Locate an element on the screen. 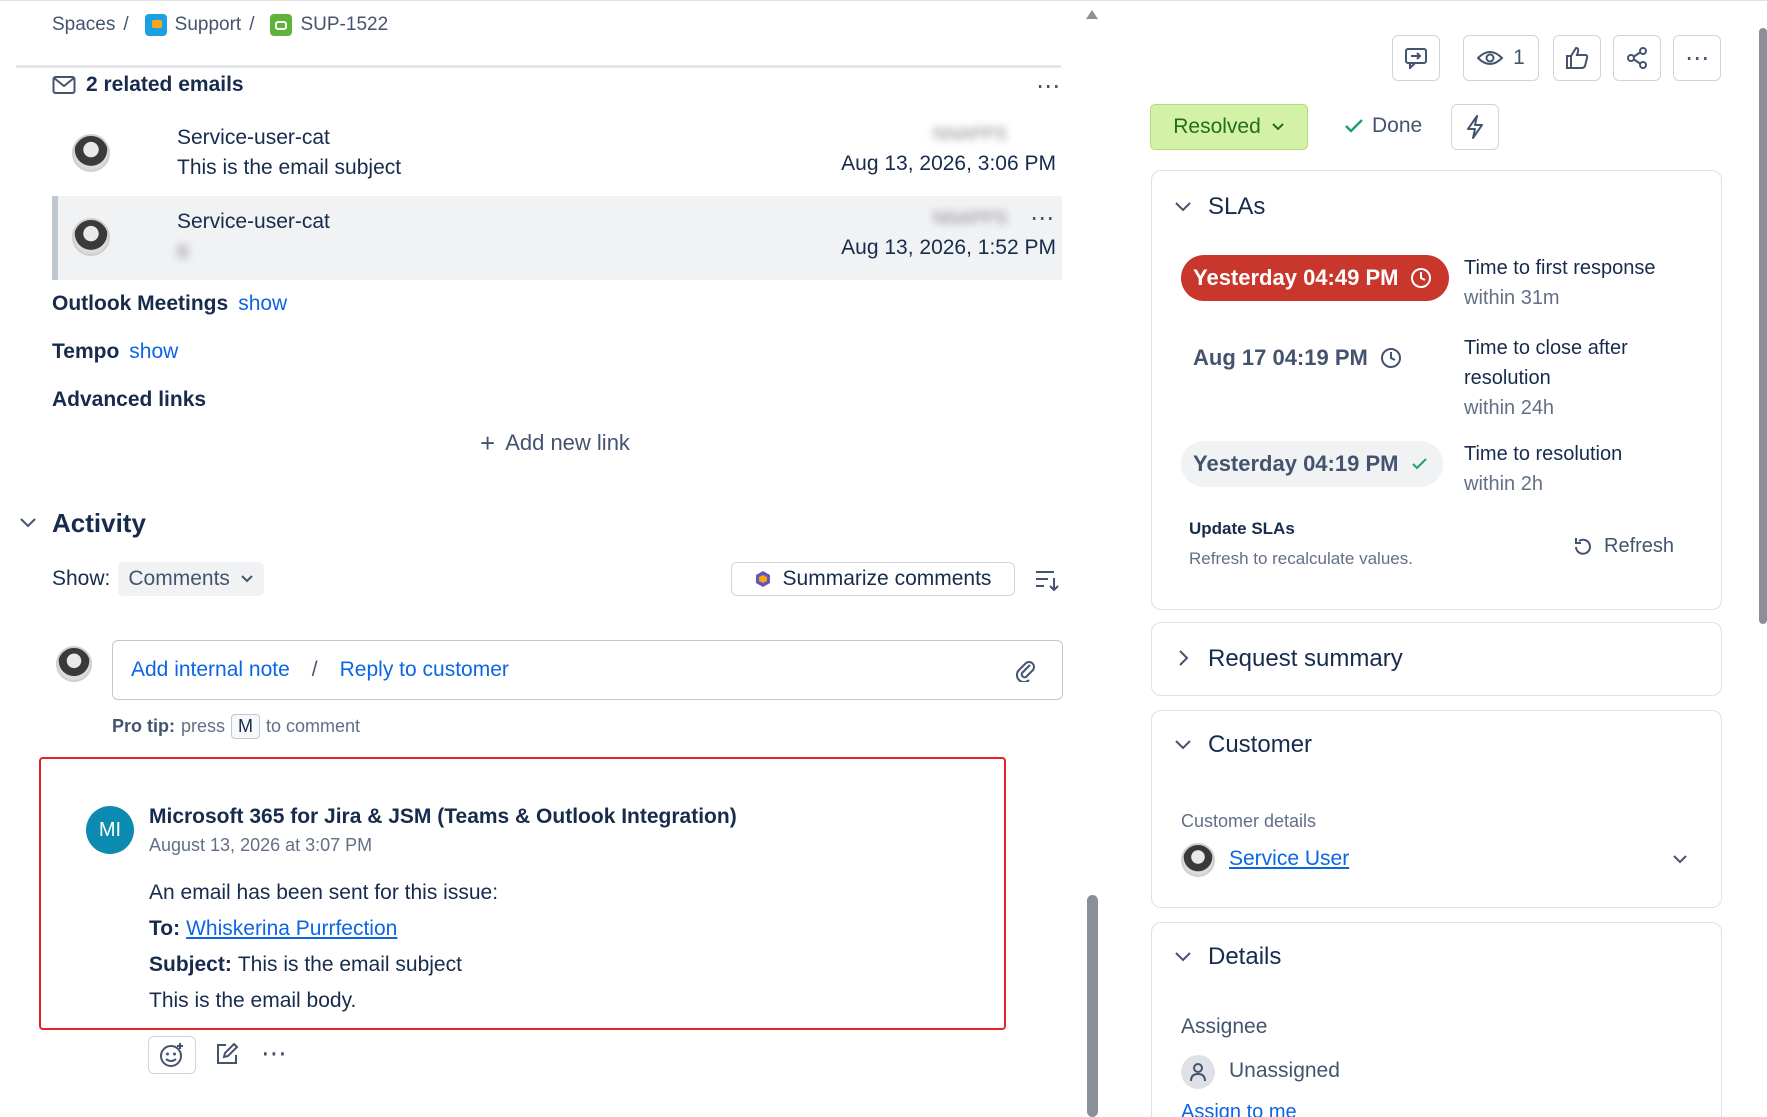  scrollbar-thumb is located at coordinates (1092, 1006).